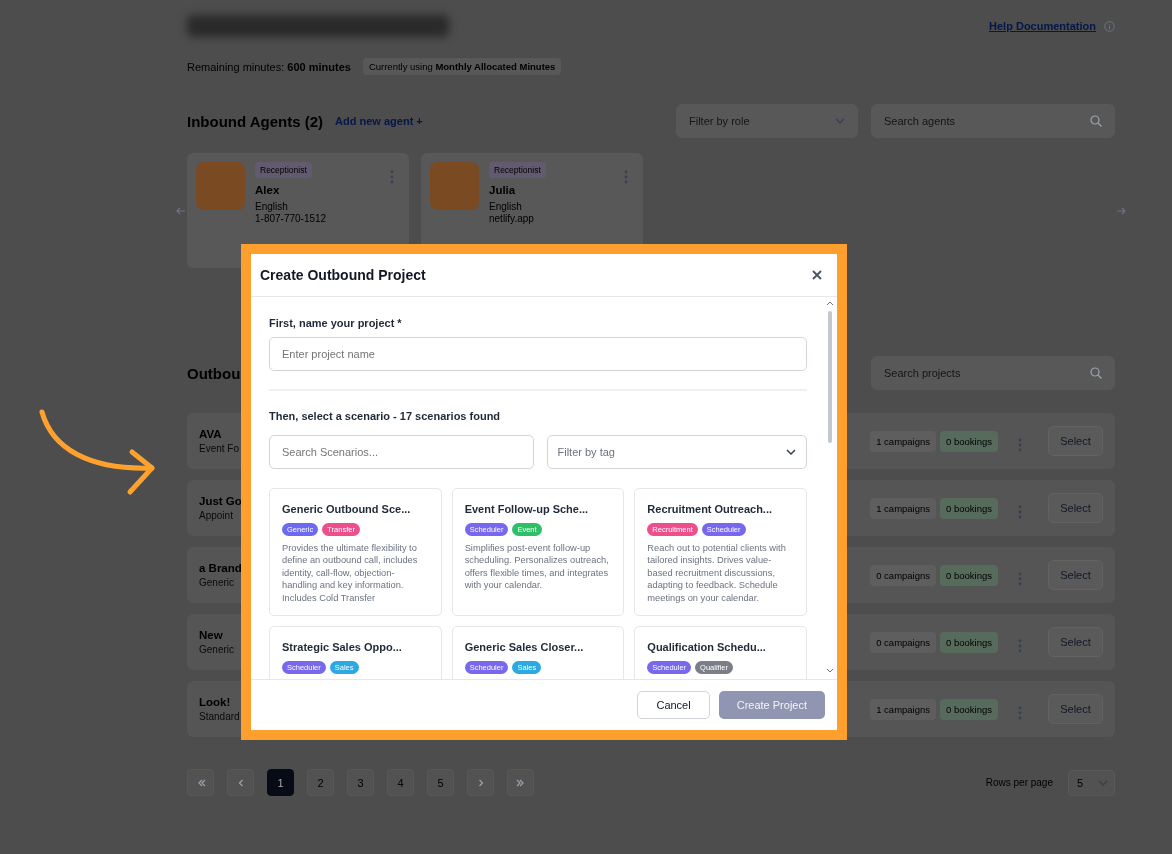 The height and width of the screenshot is (854, 1172). What do you see at coordinates (1109, 26) in the screenshot?
I see `info-icon` at bounding box center [1109, 26].